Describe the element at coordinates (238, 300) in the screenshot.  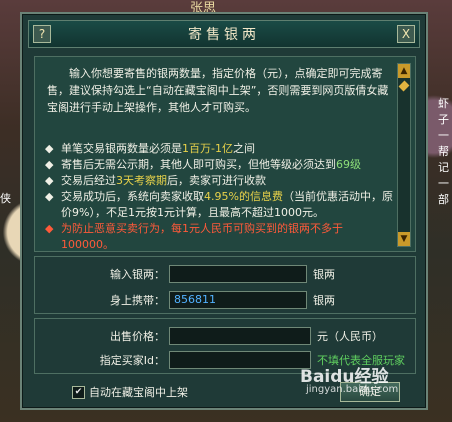
I see `carried-silver-value: 856811` at that location.